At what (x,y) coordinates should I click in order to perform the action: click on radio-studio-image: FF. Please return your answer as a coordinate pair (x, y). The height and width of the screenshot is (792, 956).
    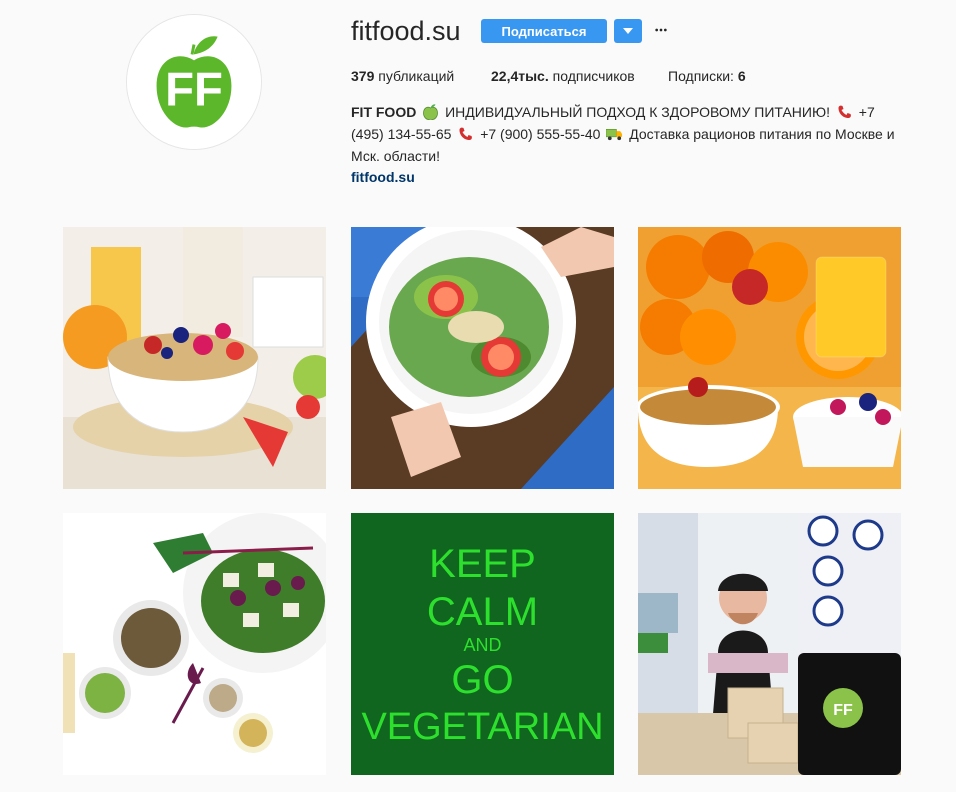
    Looking at the image, I should click on (769, 644).